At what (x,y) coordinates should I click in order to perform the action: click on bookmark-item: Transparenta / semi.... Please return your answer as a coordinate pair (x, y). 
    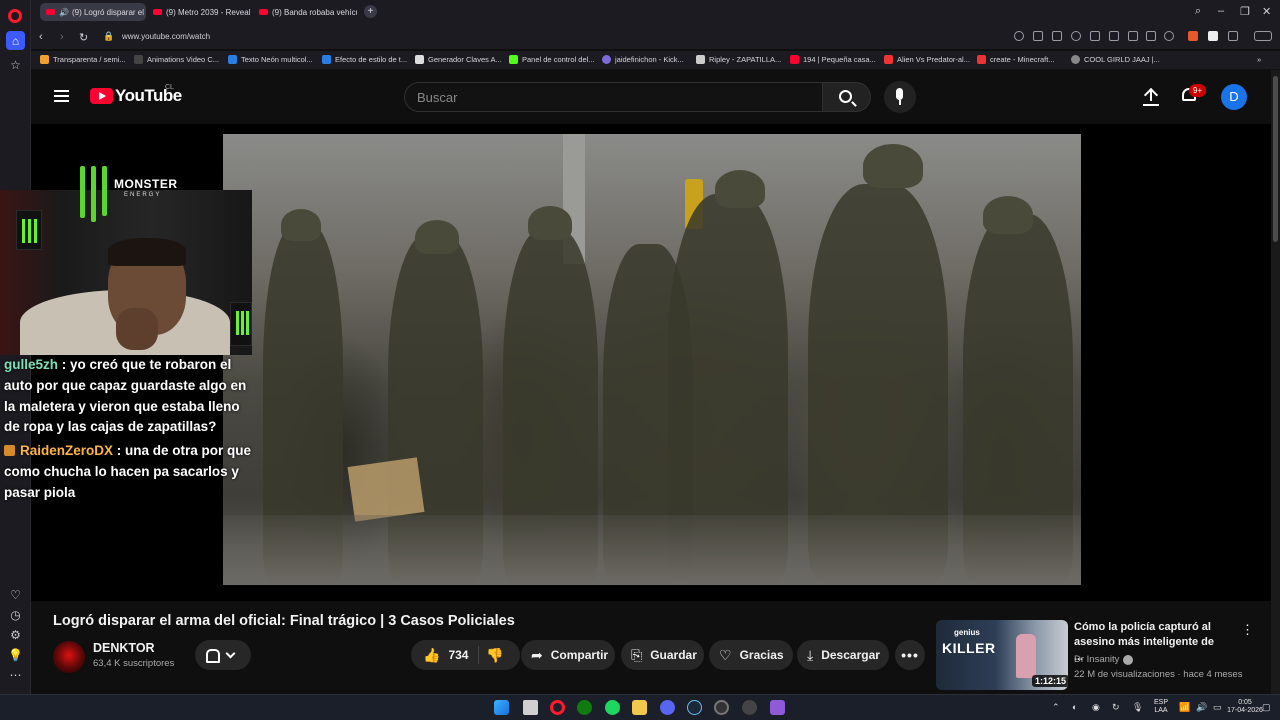
    Looking at the image, I should click on (83, 59).